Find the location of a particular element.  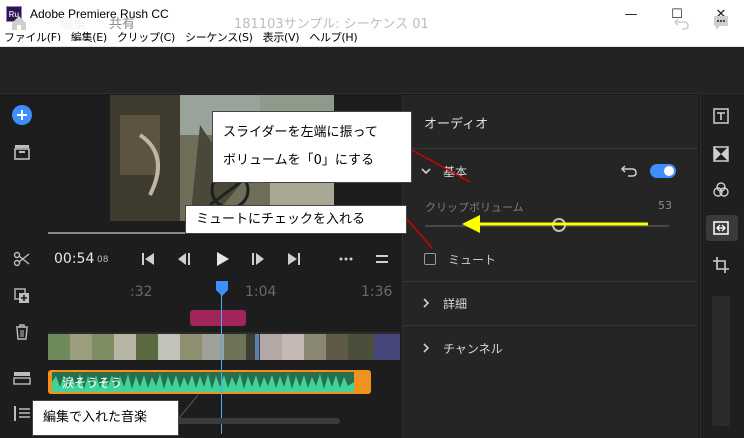

skip-to-start-icon is located at coordinates (148, 259).